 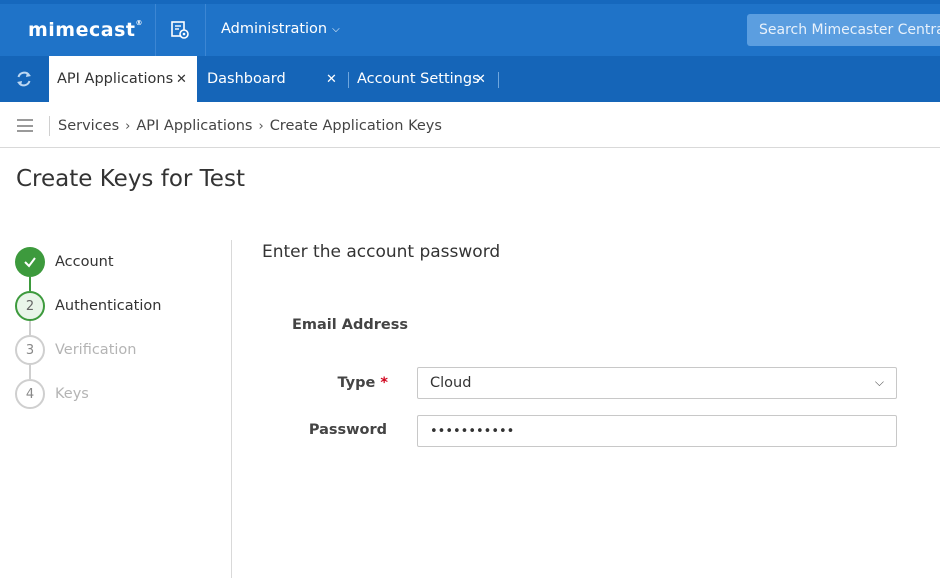 I want to click on email-address-label: Email Address, so click(x=350, y=325).